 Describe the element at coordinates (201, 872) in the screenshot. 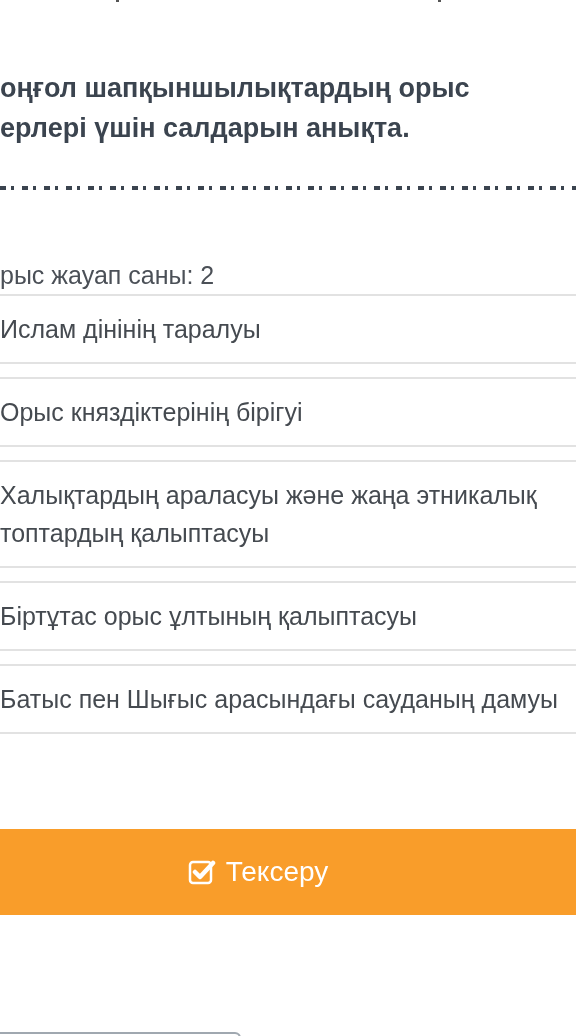

I see `checkbox-icon` at that location.